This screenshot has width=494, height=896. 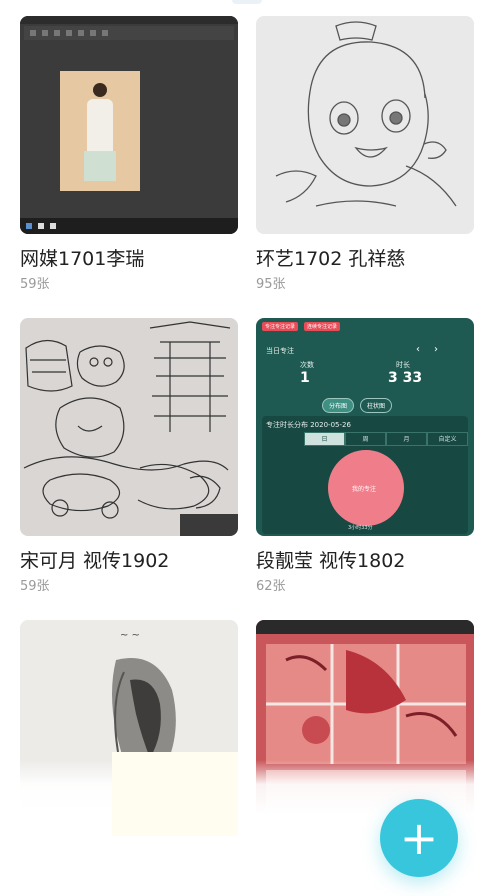 I want to click on sketch-image, so click(x=130, y=428).